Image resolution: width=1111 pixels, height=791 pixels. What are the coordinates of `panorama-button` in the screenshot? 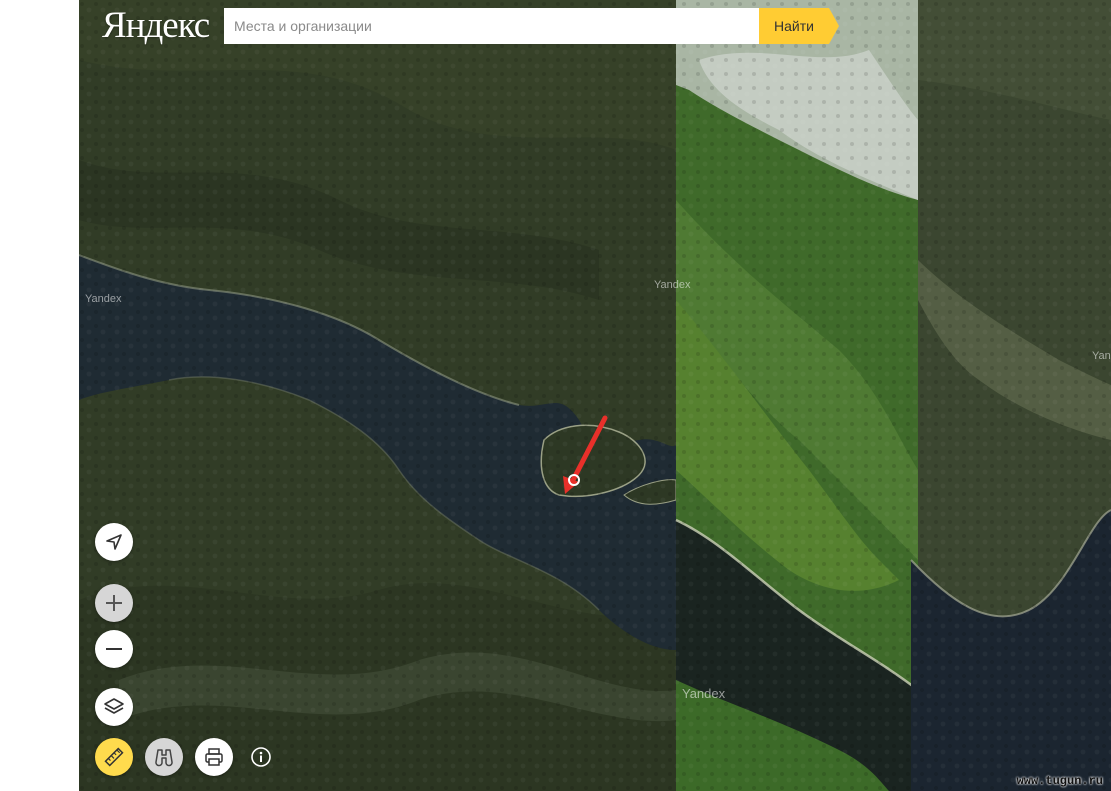 It's located at (164, 757).